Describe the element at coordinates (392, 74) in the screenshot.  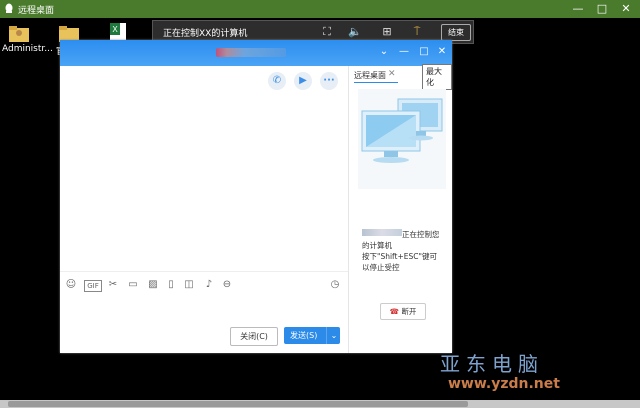
I see `tab-close-icon: ✕` at that location.